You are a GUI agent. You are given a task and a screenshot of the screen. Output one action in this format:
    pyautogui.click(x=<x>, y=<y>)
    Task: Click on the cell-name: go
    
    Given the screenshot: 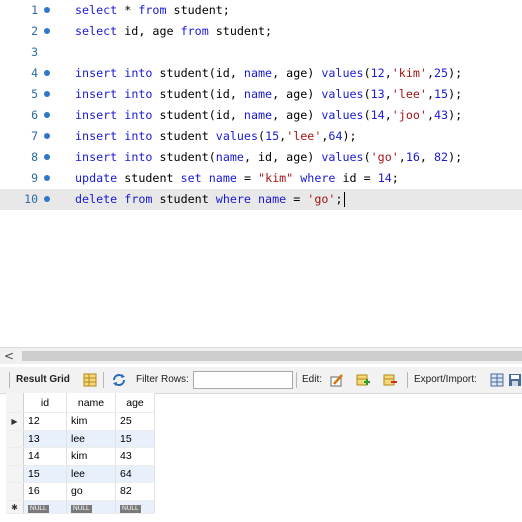 What is the action you would take?
    pyautogui.click(x=91, y=491)
    